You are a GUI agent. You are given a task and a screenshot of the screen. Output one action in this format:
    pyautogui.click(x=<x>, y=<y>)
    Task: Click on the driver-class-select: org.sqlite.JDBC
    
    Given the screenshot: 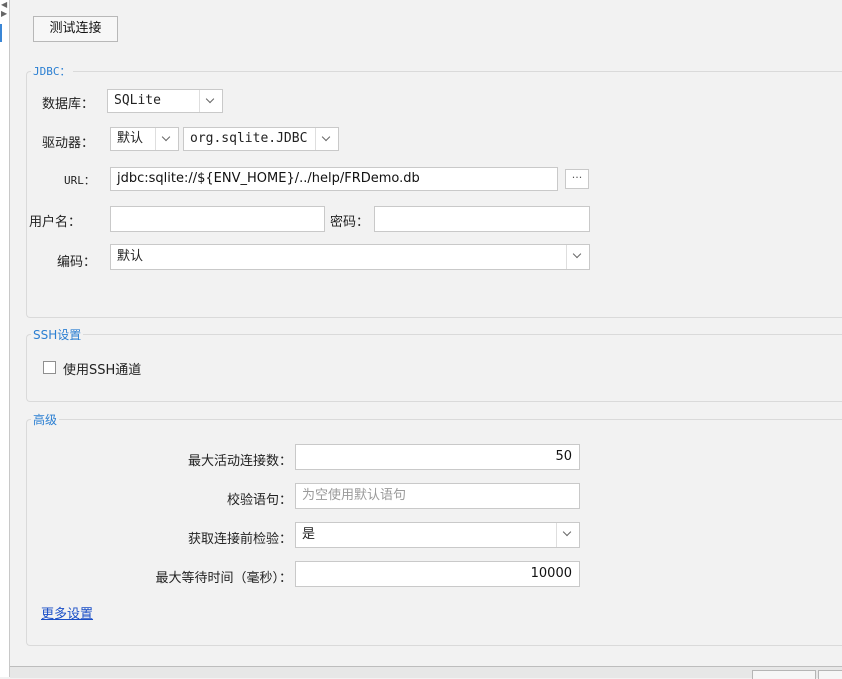 What is the action you would take?
    pyautogui.click(x=261, y=139)
    